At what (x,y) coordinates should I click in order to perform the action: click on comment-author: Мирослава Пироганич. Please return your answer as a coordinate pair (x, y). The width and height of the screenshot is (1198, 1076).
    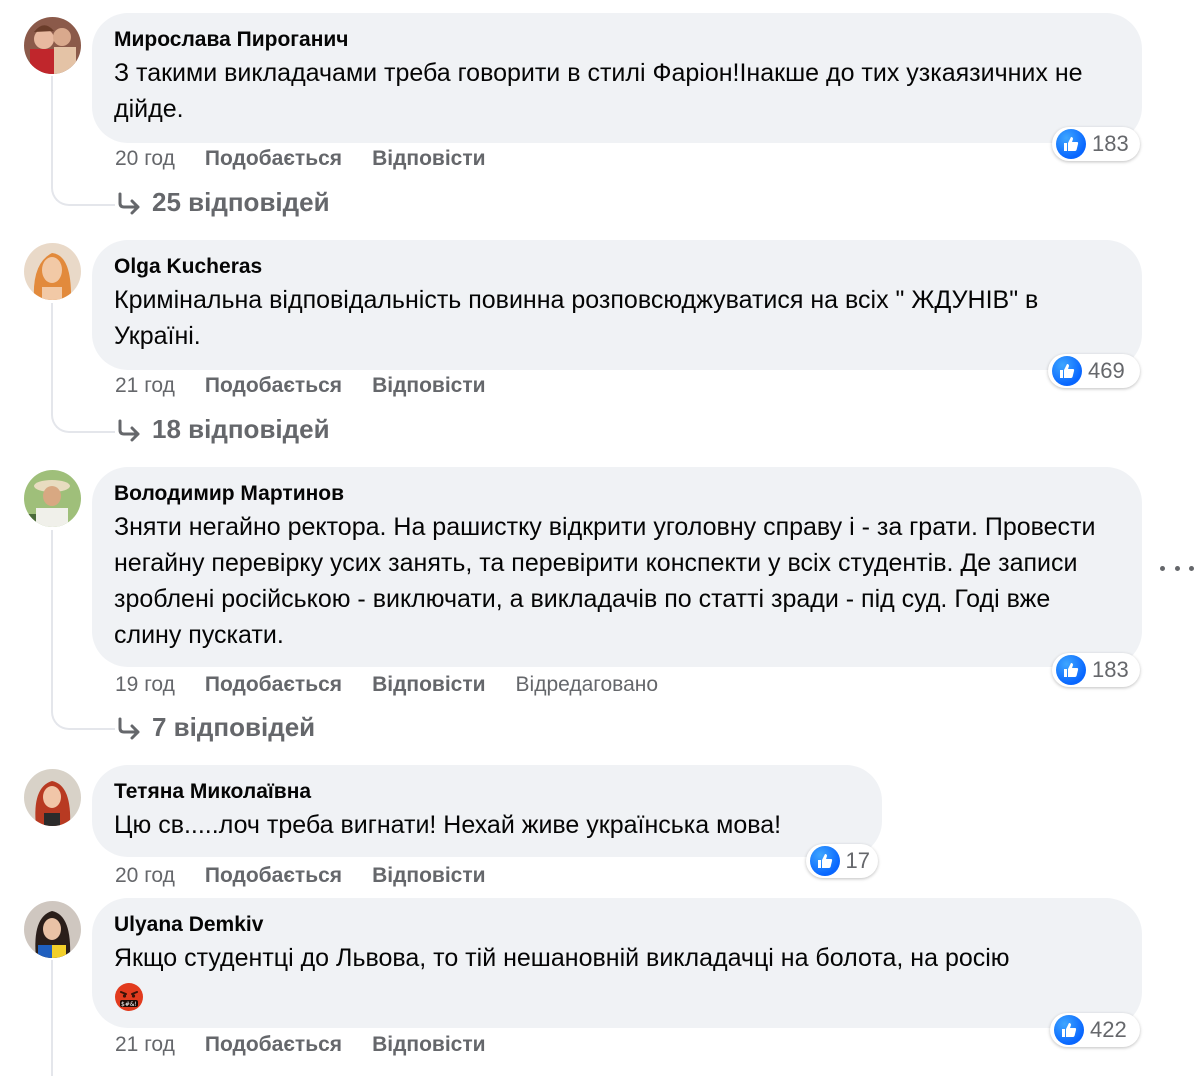
    Looking at the image, I should click on (617, 40).